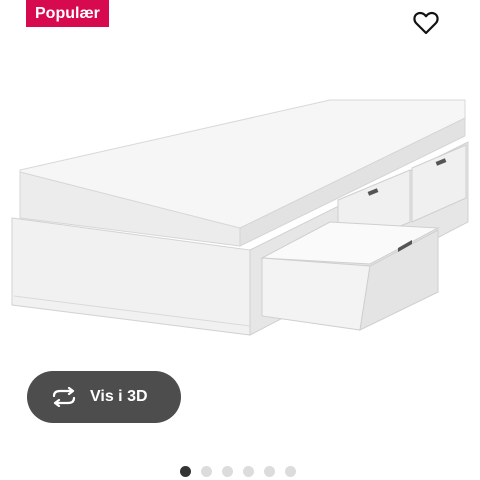 This screenshot has width=480, height=480. I want to click on popular-badge: Populær, so click(67, 13).